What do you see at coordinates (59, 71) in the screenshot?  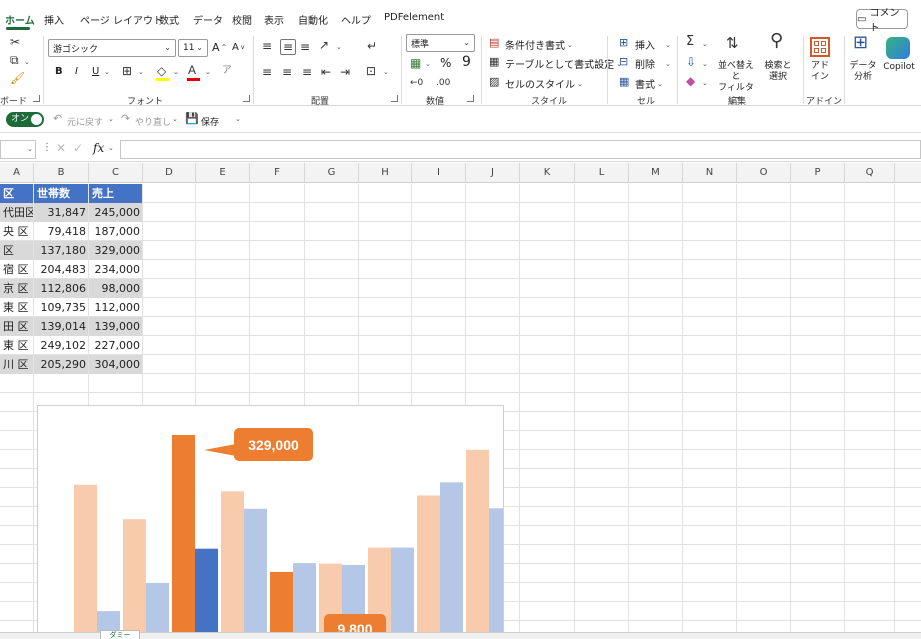 I see `bold-button: B` at bounding box center [59, 71].